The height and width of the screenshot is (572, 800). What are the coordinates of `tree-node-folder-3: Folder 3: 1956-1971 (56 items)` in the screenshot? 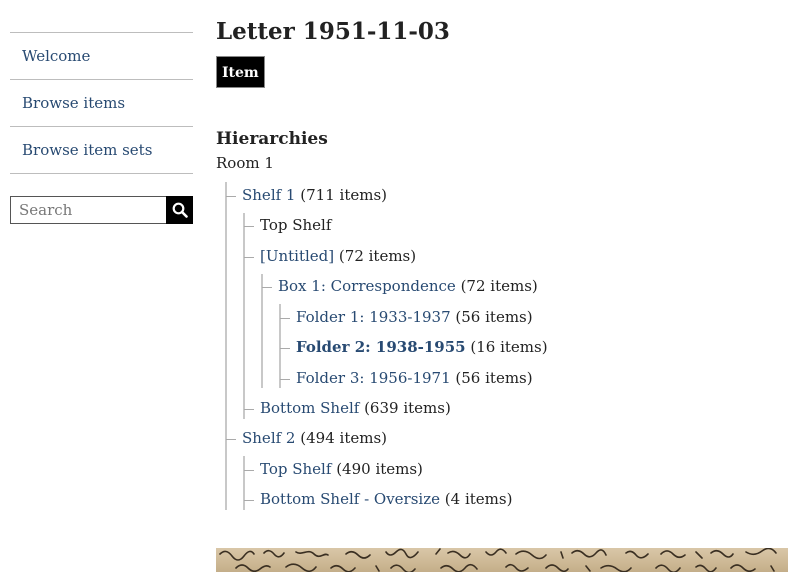 It's located at (406, 378).